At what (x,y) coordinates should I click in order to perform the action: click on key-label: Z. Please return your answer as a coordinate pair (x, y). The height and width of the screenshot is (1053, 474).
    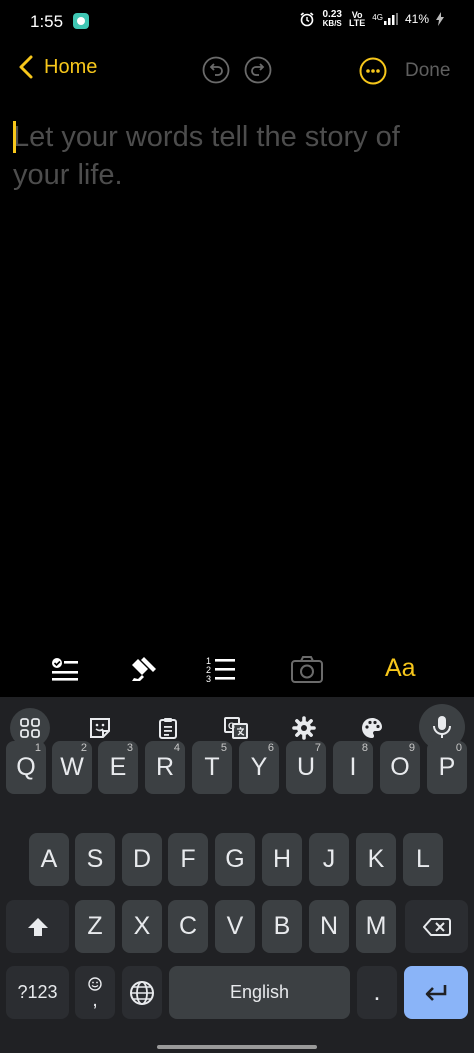
    Looking at the image, I should click on (95, 926).